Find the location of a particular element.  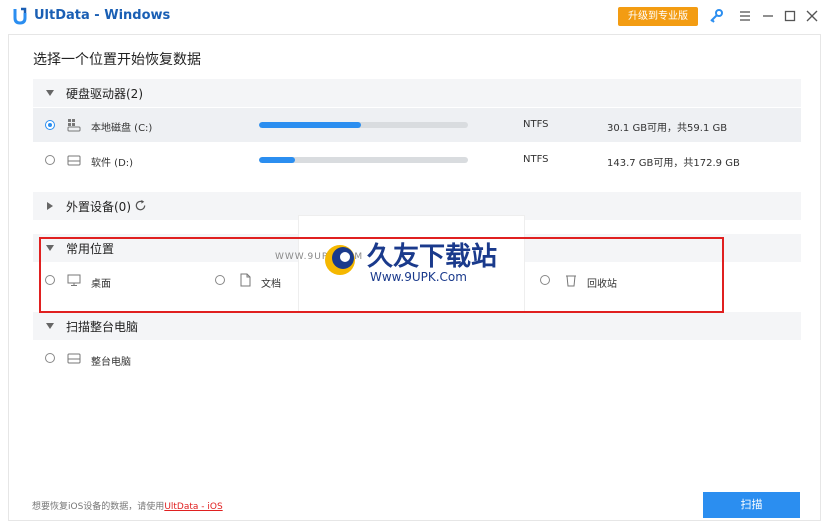

expand-triangle-icon is located at coordinates (50, 206).